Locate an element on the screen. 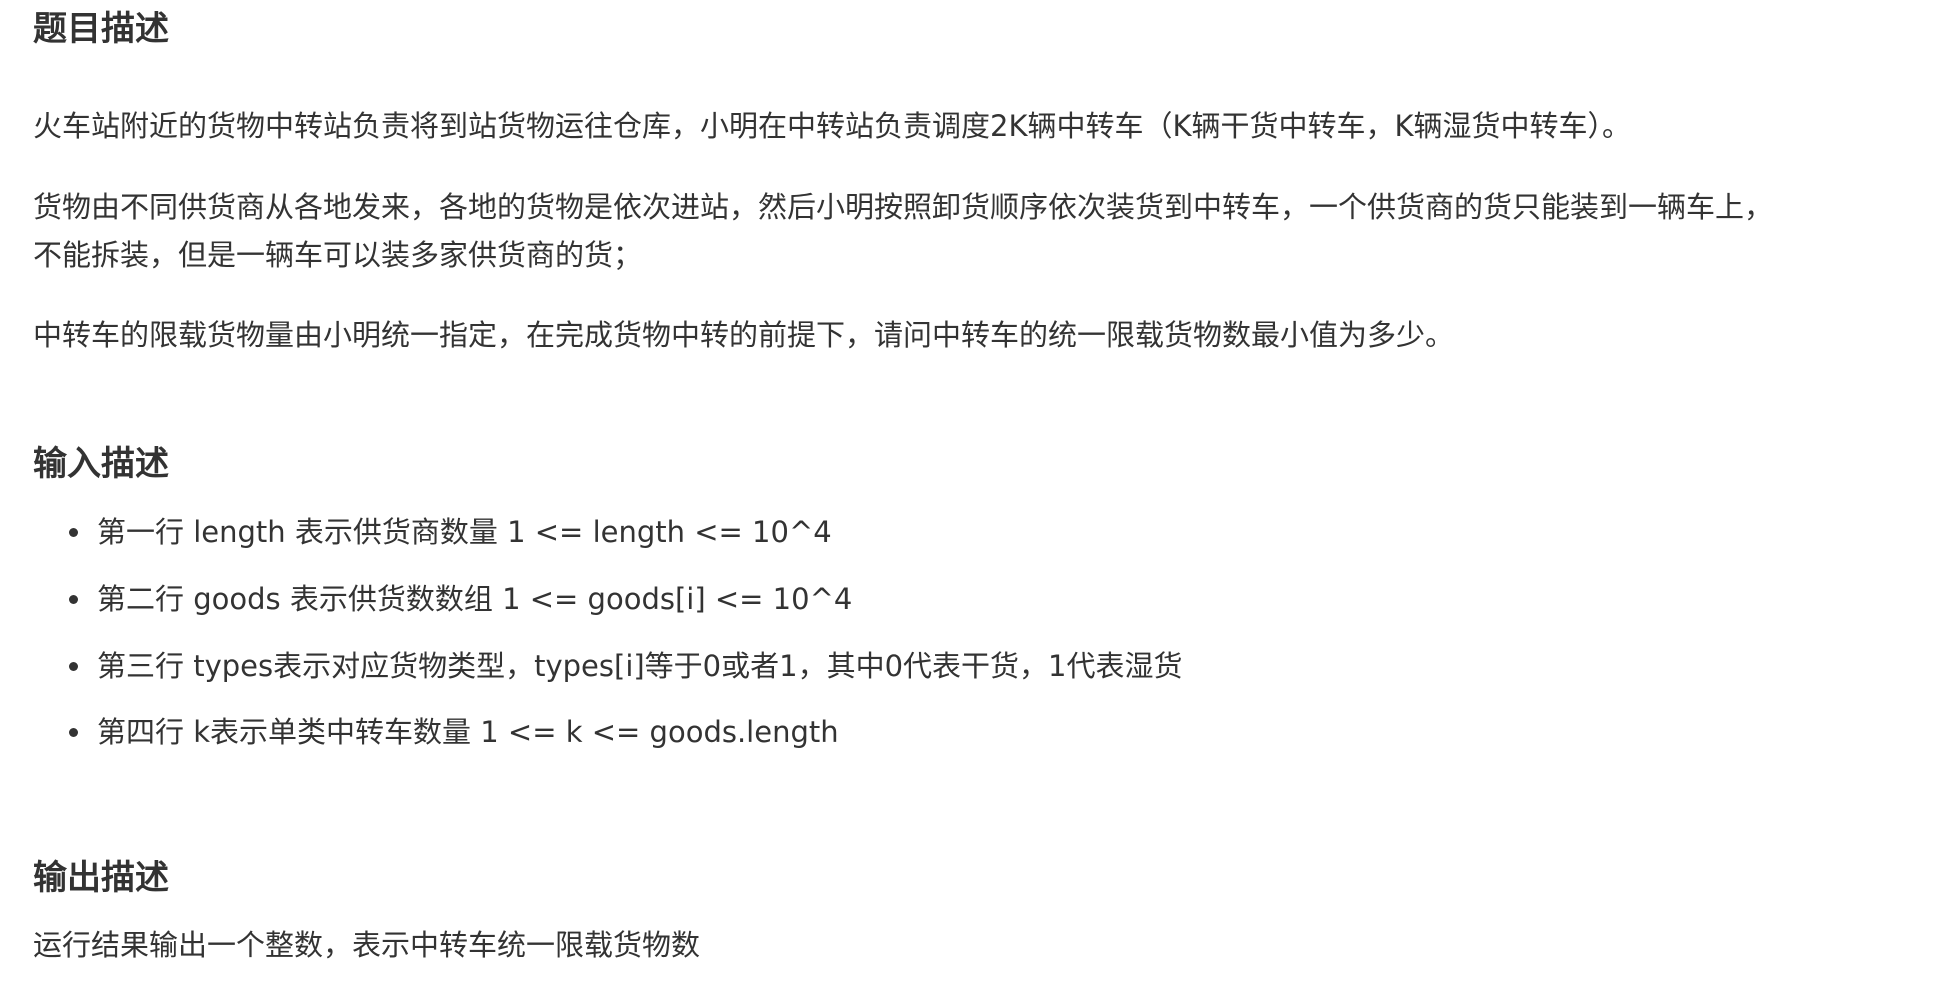 The width and height of the screenshot is (1936, 1008). input-heading: 输入描述 is located at coordinates (101, 464).